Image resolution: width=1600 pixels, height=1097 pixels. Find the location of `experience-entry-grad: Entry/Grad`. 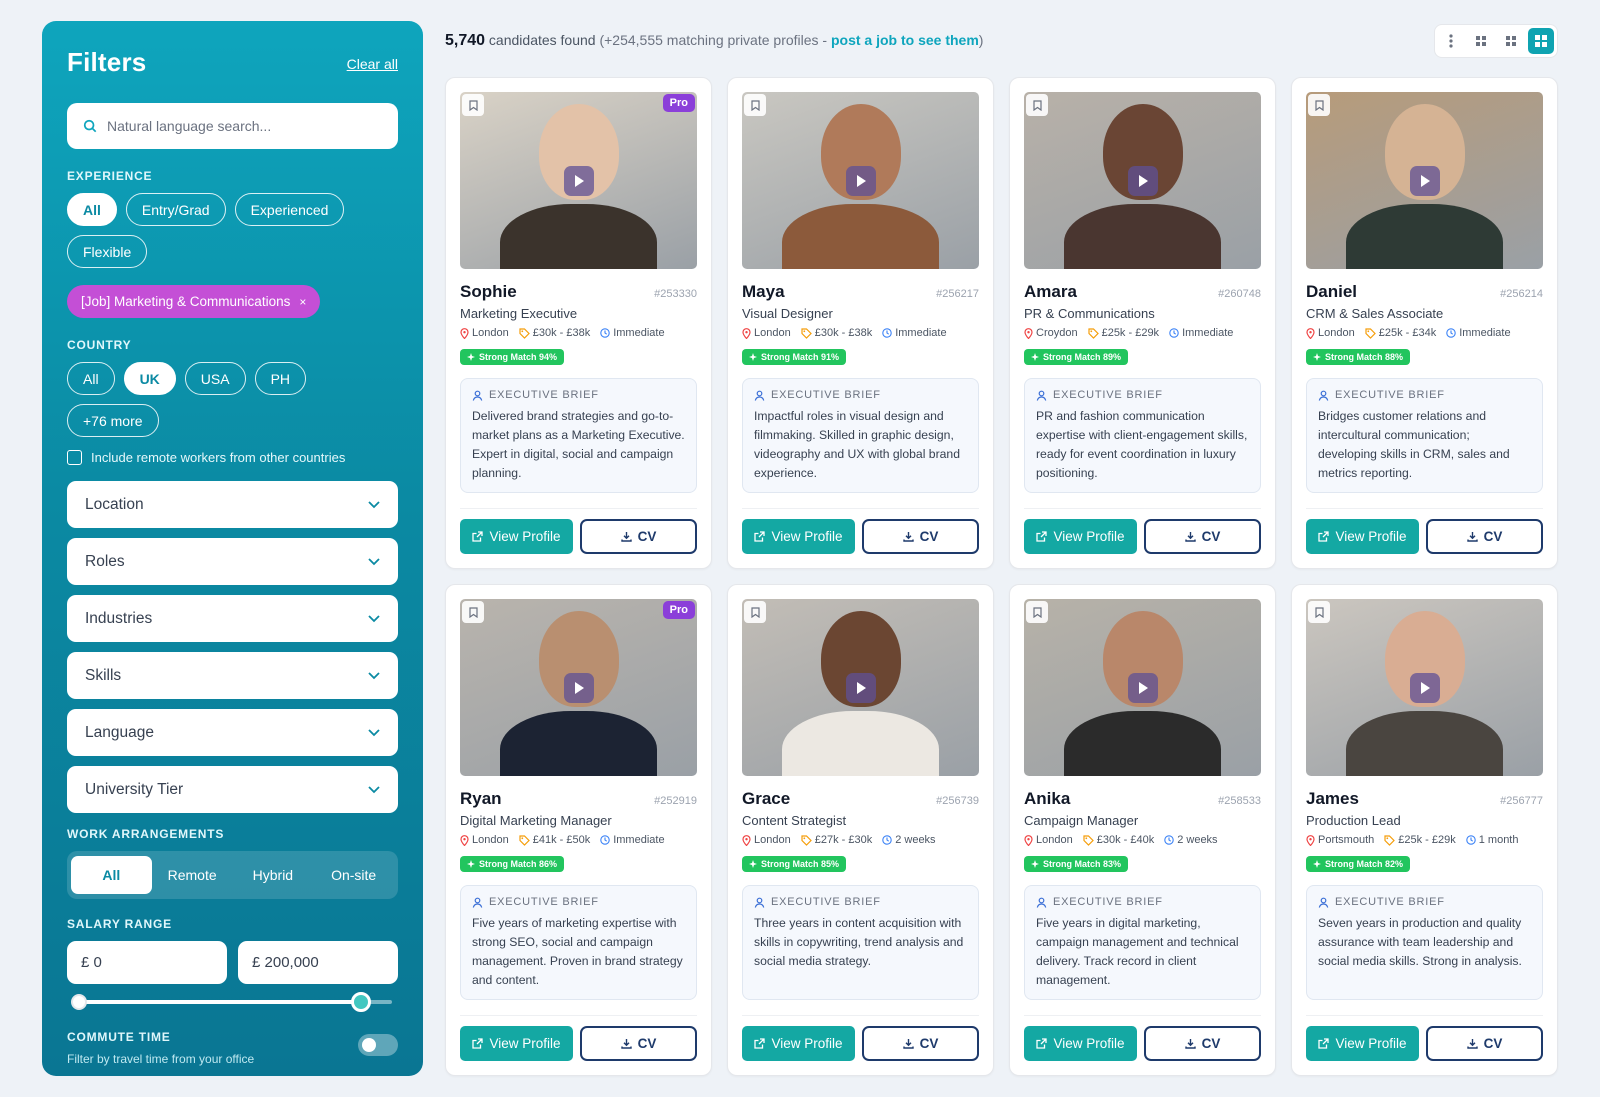

experience-entry-grad: Entry/Grad is located at coordinates (175, 209).